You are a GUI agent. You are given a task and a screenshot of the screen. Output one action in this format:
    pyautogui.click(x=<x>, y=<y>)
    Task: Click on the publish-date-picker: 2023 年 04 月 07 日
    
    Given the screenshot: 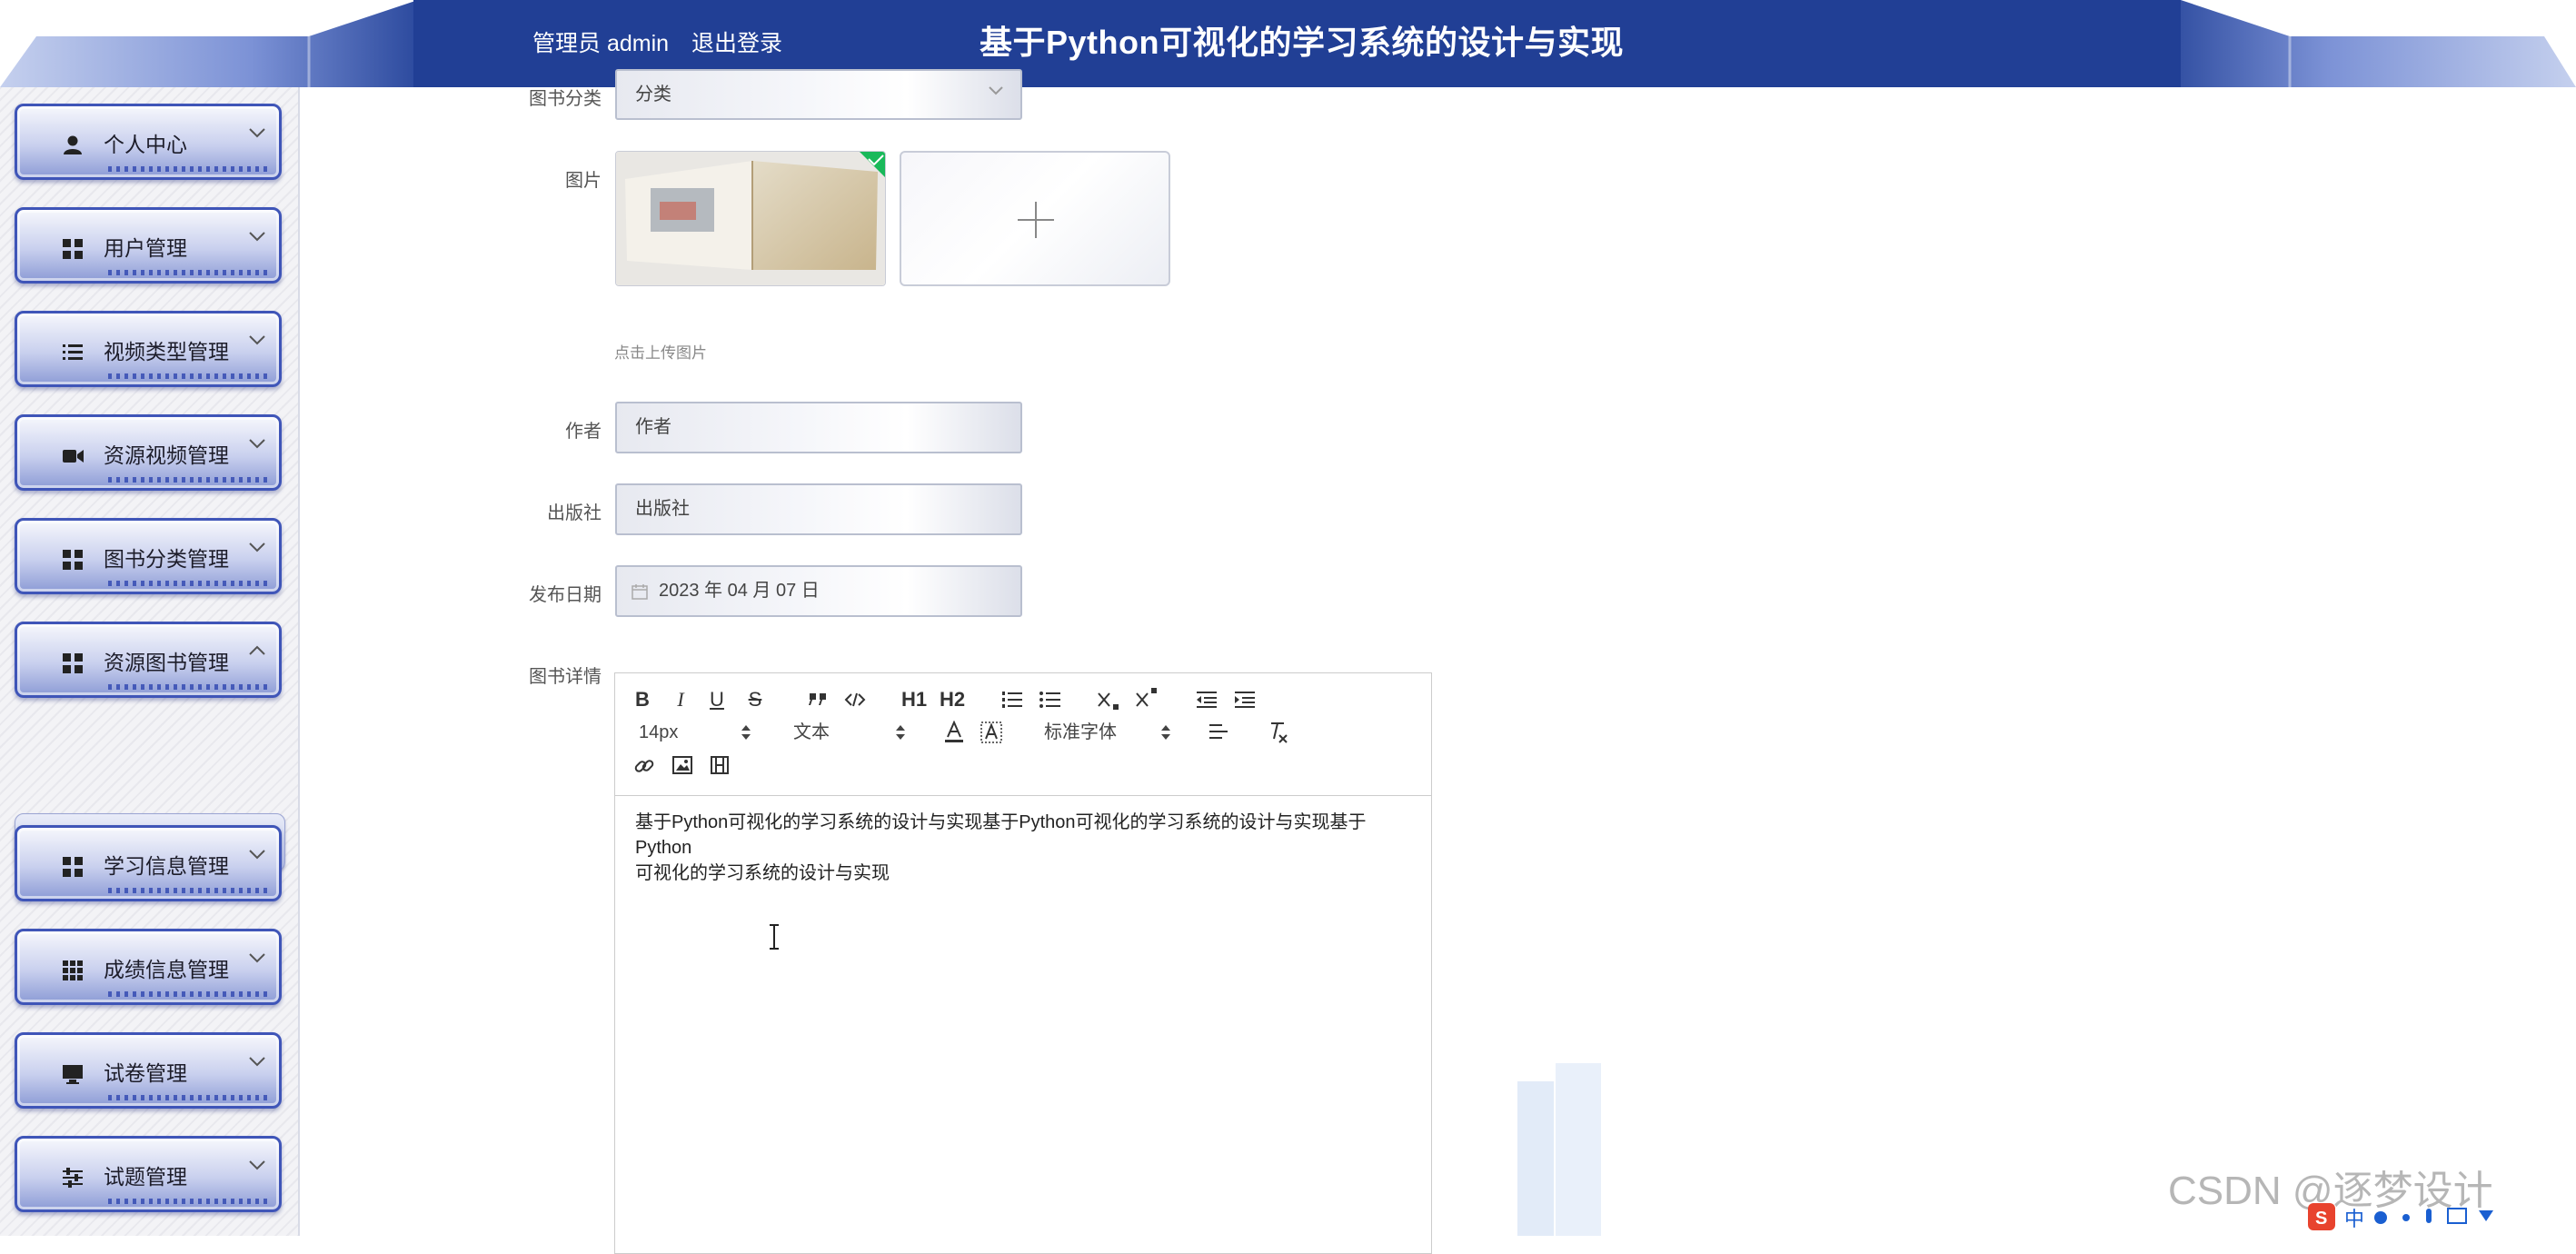 What is the action you would take?
    pyautogui.click(x=818, y=591)
    